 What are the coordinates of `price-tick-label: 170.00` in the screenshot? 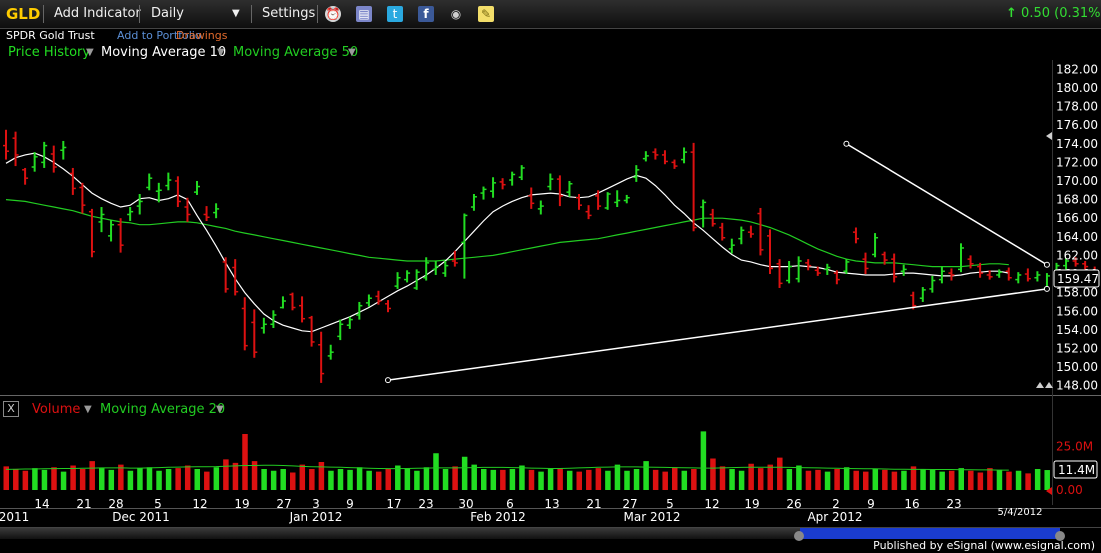 It's located at (1077, 181).